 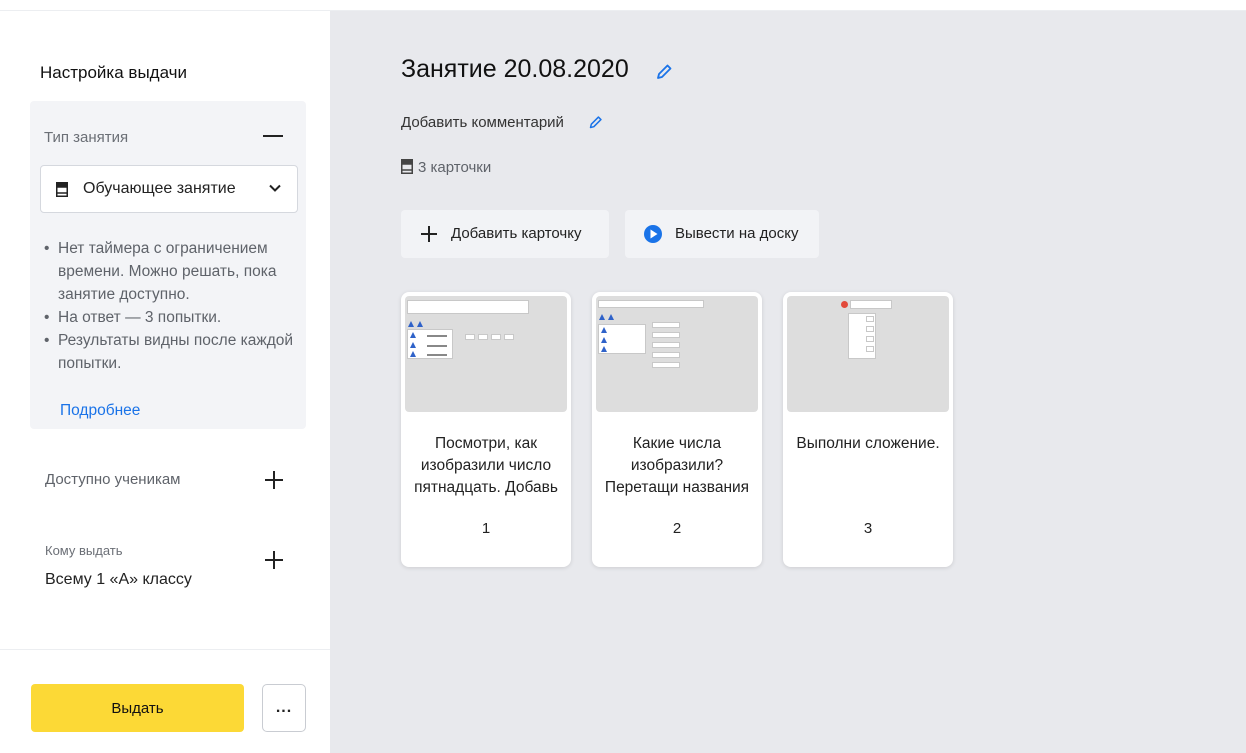 What do you see at coordinates (623, 5) in the screenshot?
I see `top-divider` at bounding box center [623, 5].